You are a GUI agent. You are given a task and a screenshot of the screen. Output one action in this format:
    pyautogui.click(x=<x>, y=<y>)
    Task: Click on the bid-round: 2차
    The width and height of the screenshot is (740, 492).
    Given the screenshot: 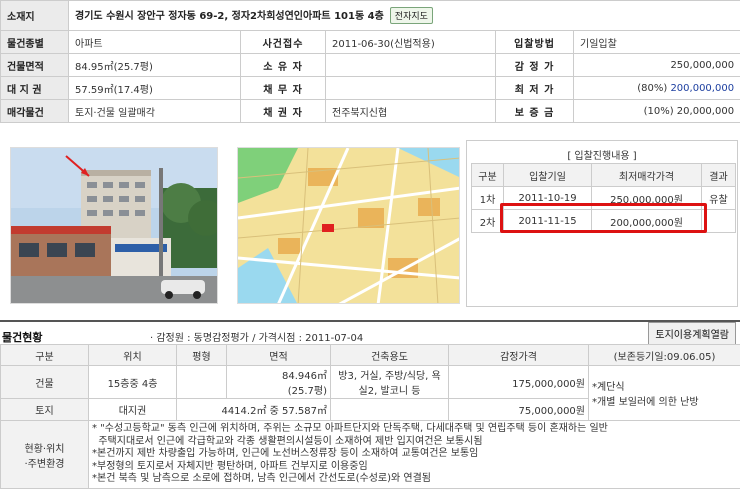 What is the action you would take?
    pyautogui.click(x=487, y=221)
    